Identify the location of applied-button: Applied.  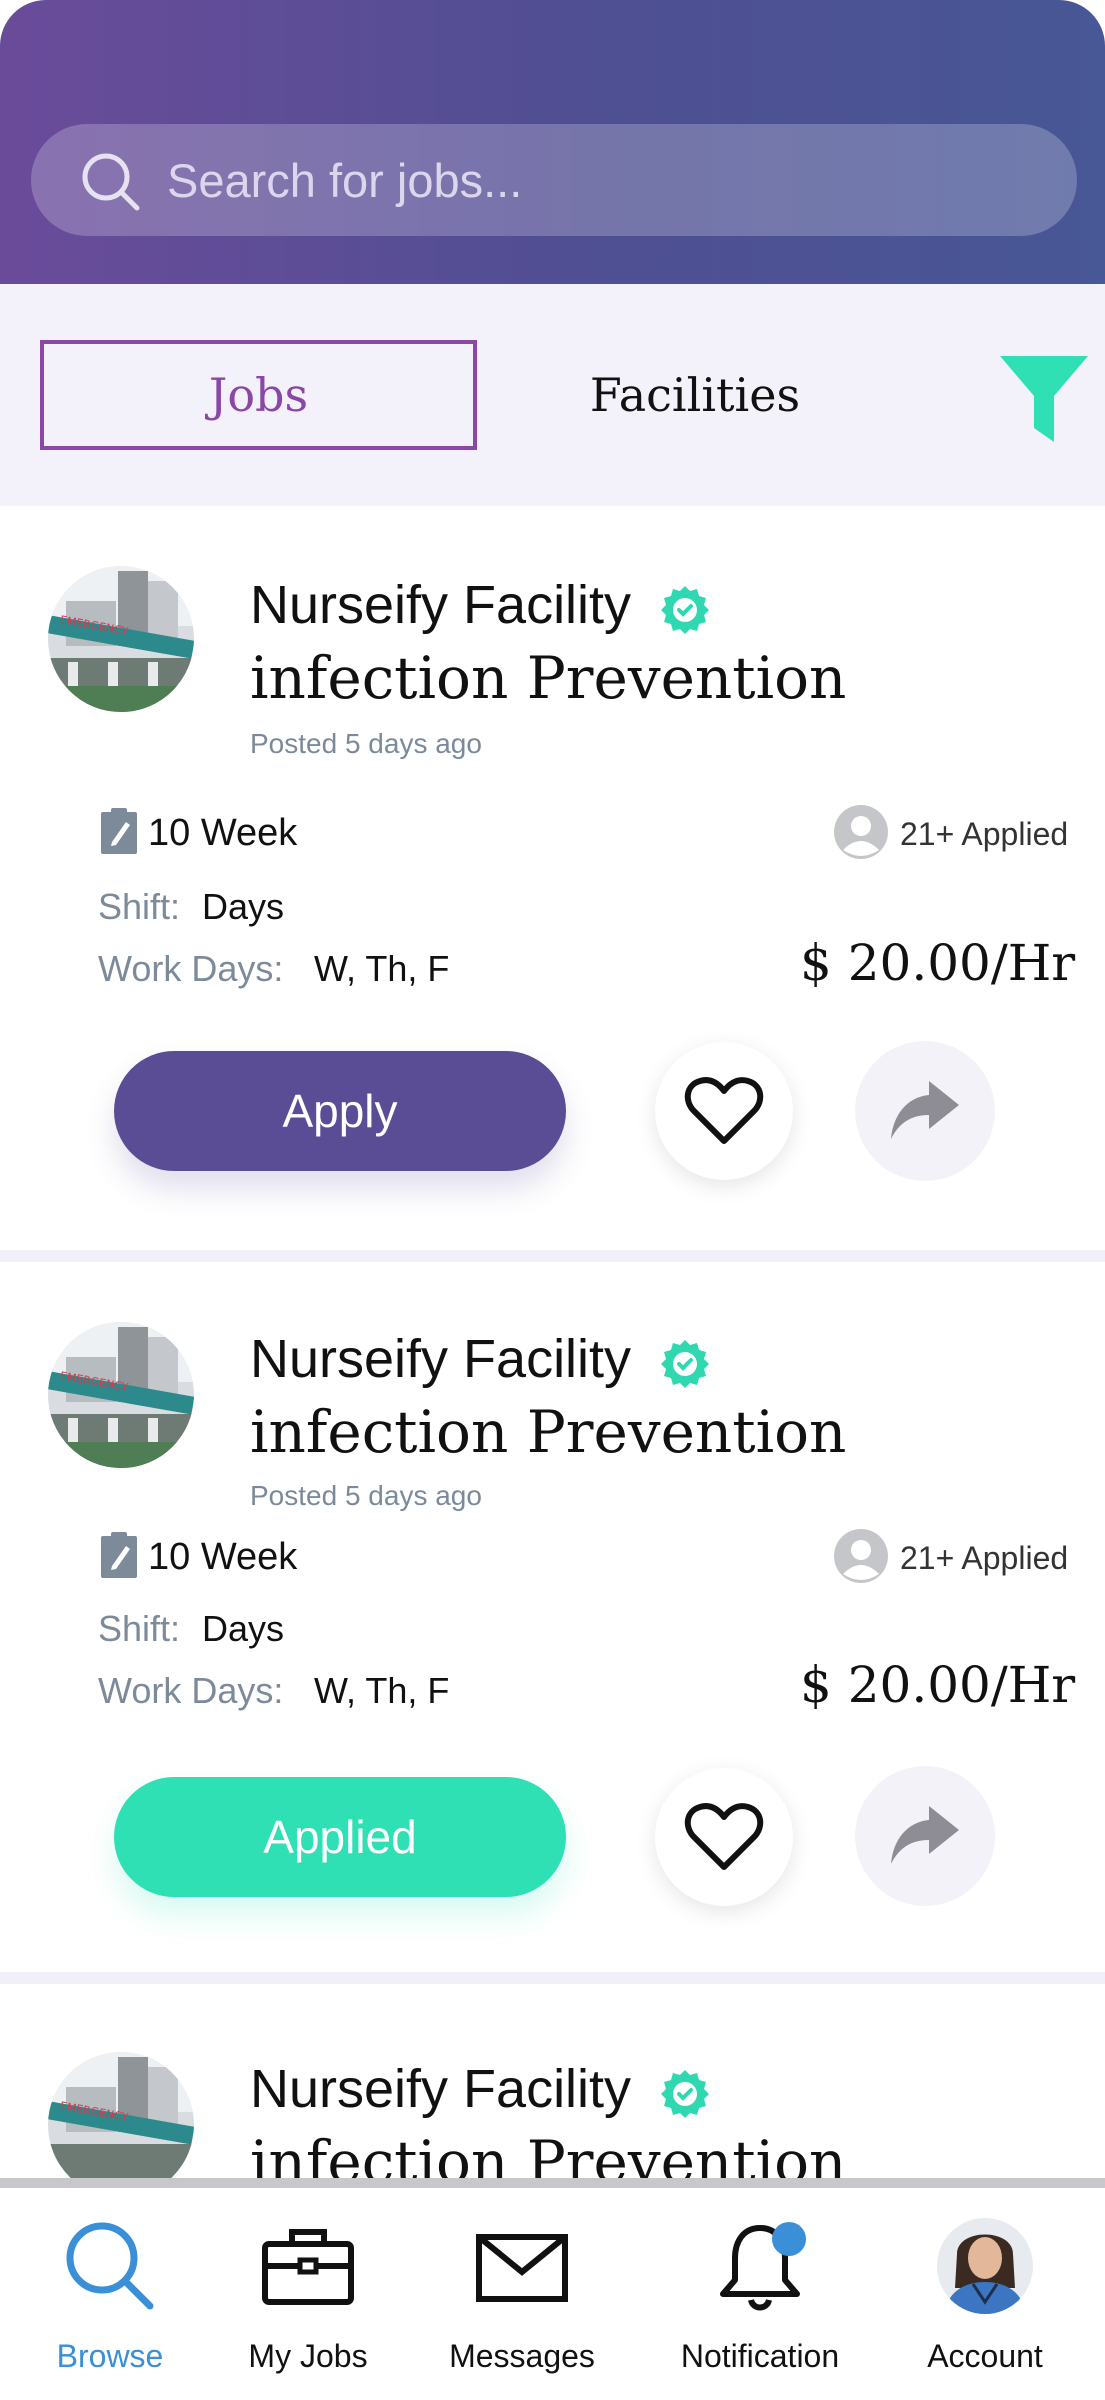
(340, 1837).